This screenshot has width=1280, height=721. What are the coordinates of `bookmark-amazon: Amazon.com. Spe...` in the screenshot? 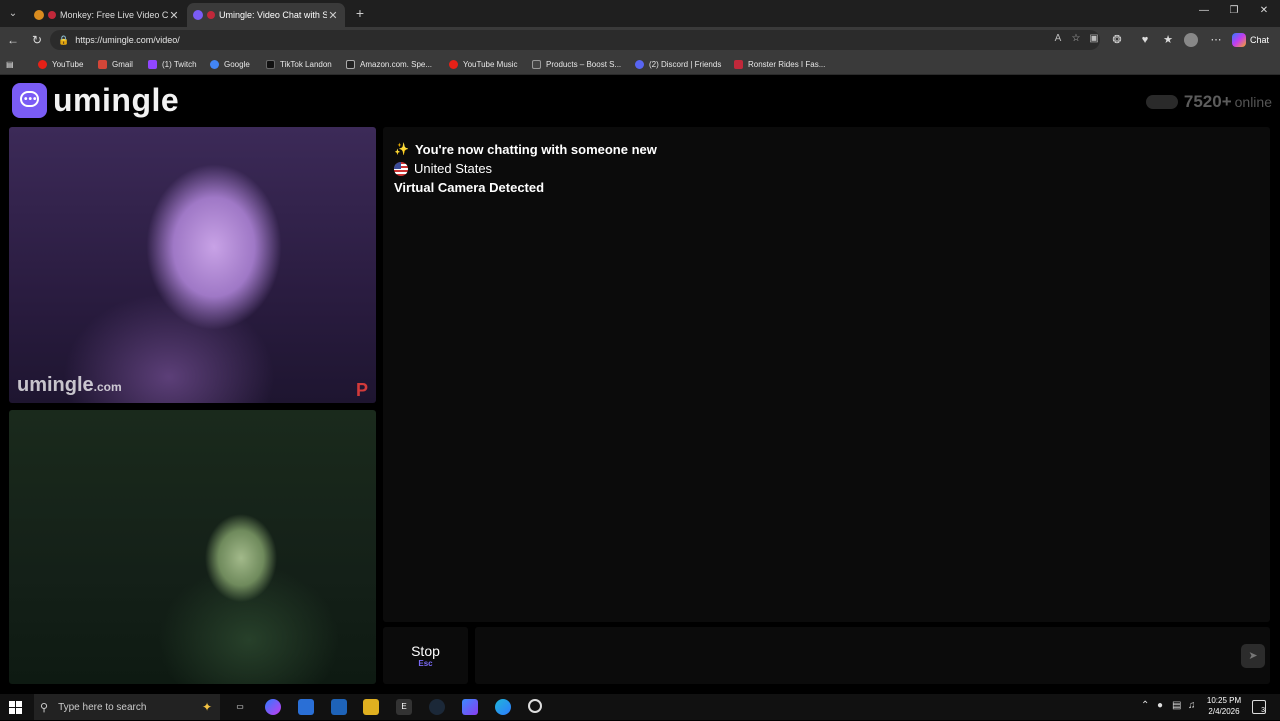 It's located at (389, 64).